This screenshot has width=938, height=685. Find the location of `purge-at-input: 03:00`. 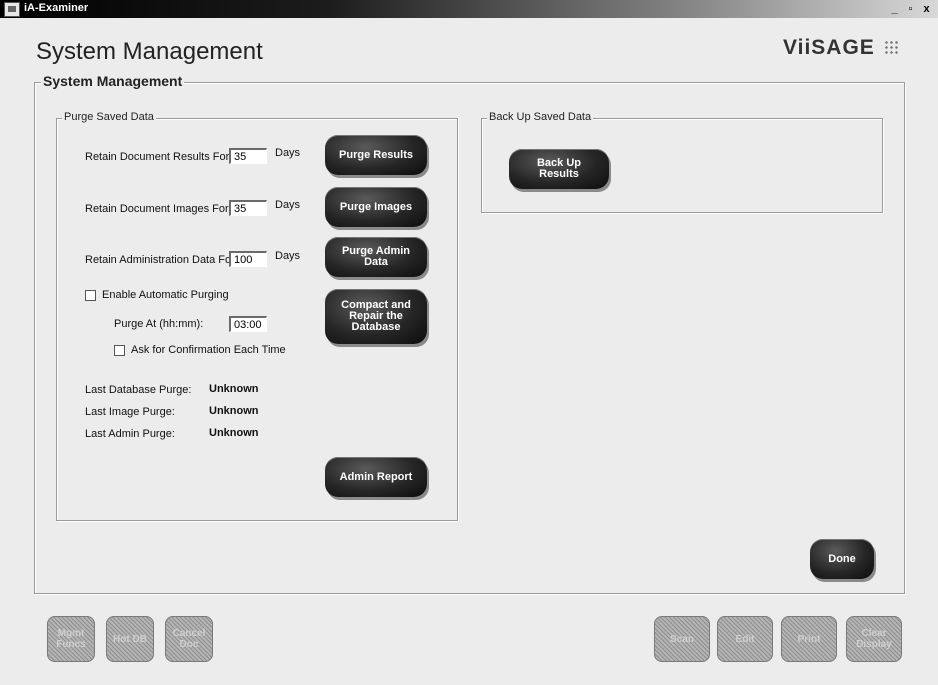

purge-at-input: 03:00 is located at coordinates (248, 324).